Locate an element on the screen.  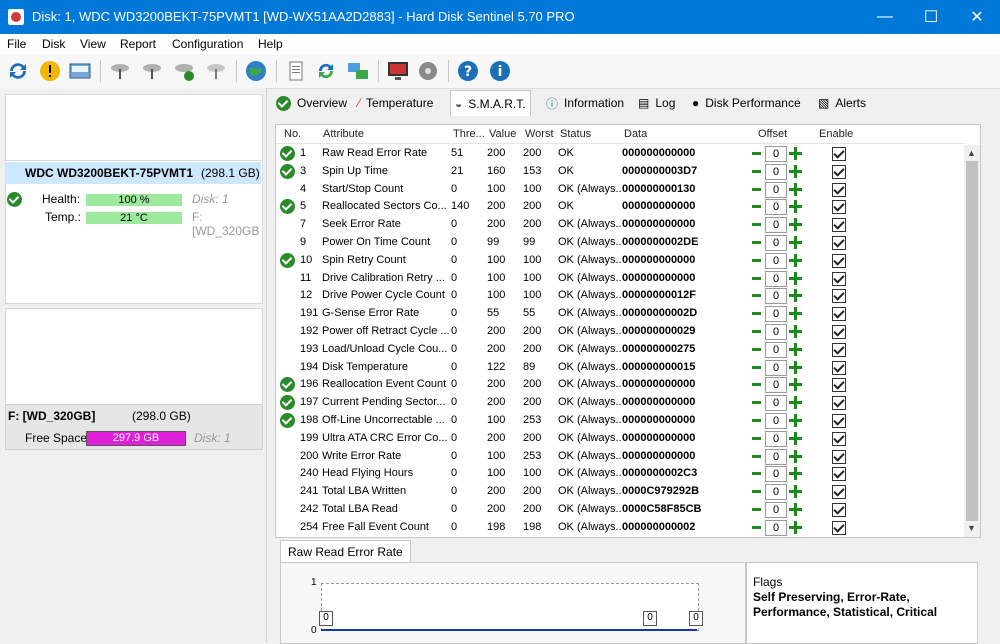
tab-alerts: ▧ Alerts is located at coordinates (842, 103).